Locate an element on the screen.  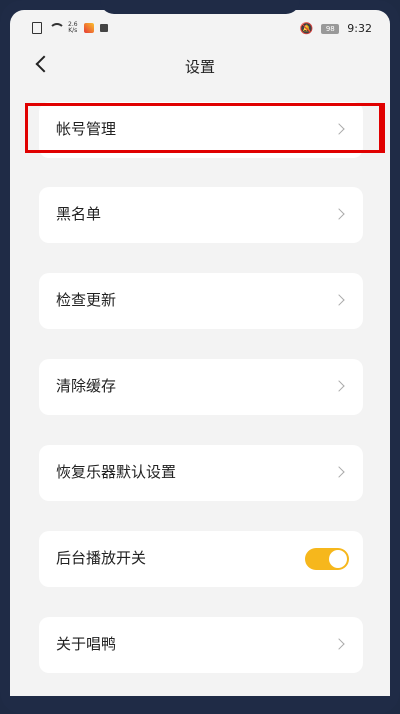
network-speed-unit: K/s is located at coordinates (73, 30).